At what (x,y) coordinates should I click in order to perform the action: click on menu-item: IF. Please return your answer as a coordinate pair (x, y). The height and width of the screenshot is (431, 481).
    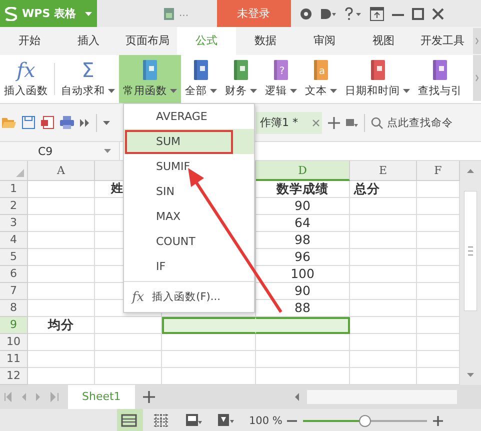
    Looking at the image, I should click on (189, 266).